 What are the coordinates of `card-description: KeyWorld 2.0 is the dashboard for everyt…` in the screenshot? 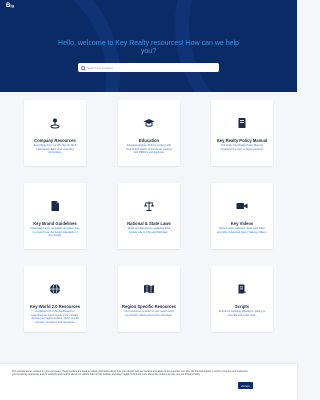 It's located at (55, 317).